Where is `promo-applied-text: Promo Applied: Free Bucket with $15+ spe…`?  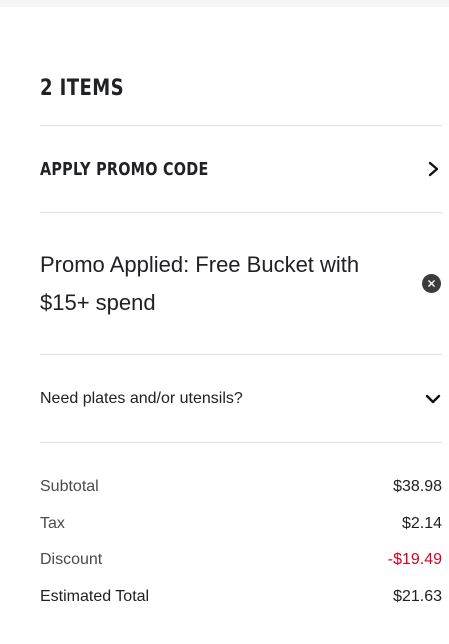 promo-applied-text: Promo Applied: Free Bucket with $15+ spe… is located at coordinates (200, 283).